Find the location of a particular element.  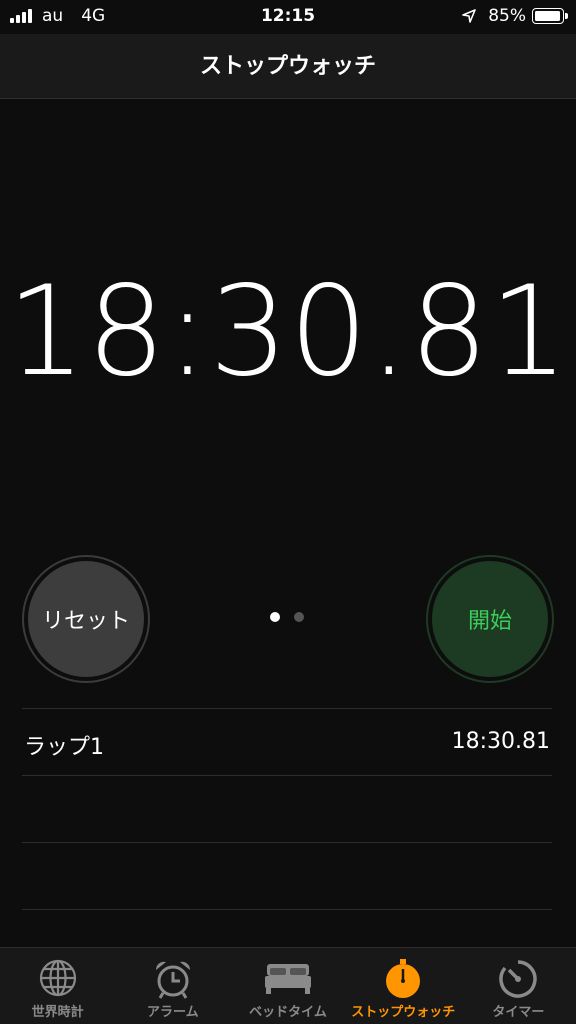

tab-label: 世界時計 is located at coordinates (57, 1012).